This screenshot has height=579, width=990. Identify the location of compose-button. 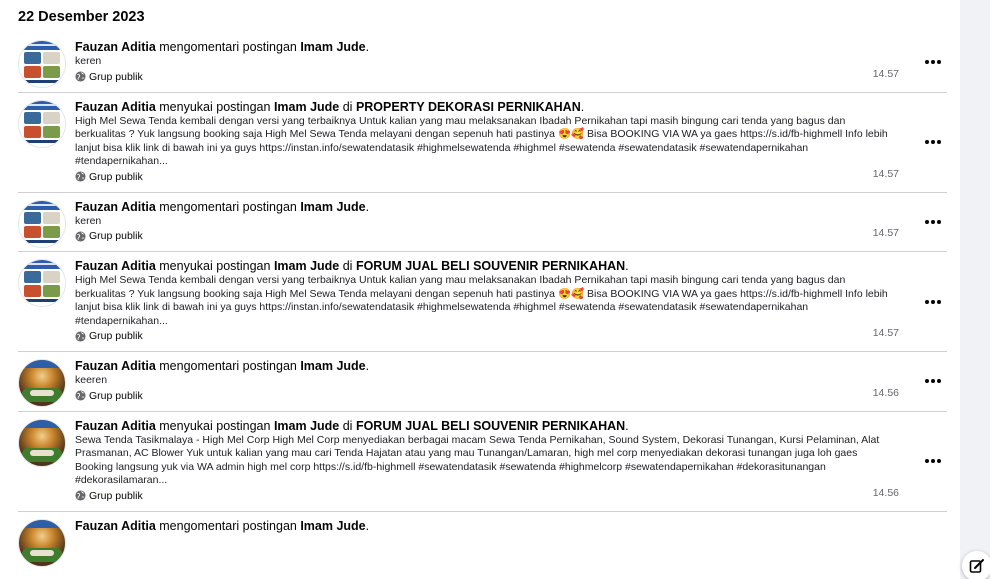
(976, 565).